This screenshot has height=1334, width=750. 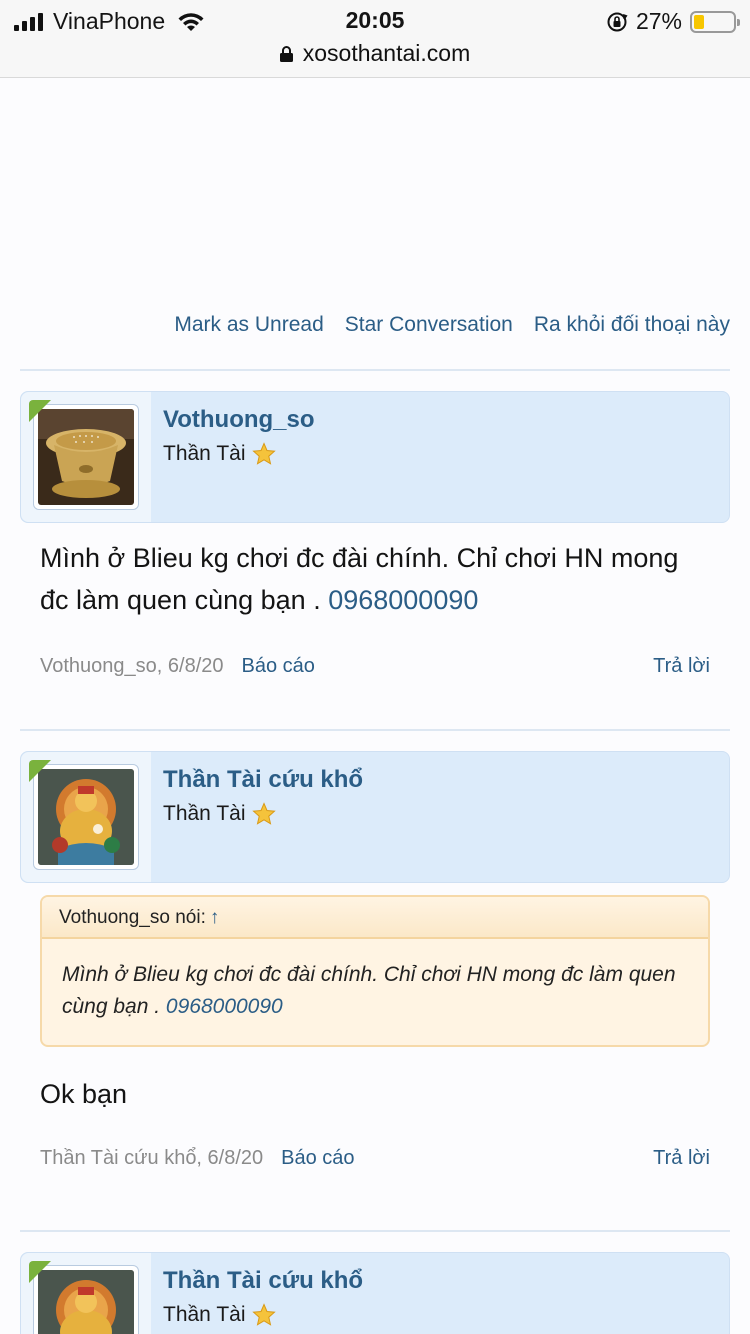 I want to click on address-bar: xosothantai.com, so click(x=375, y=53).